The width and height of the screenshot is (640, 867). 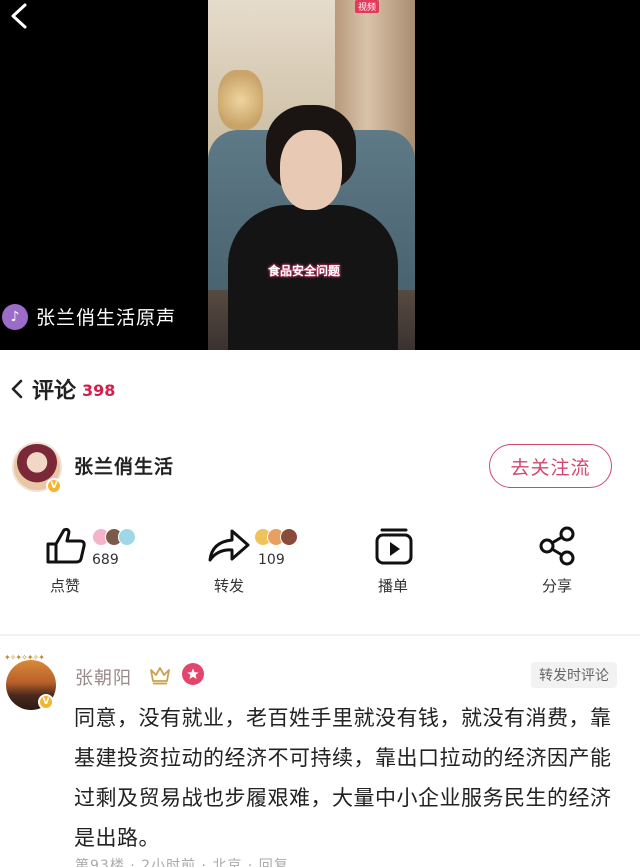 What do you see at coordinates (276, 537) in the screenshot?
I see `forward-user-avatars` at bounding box center [276, 537].